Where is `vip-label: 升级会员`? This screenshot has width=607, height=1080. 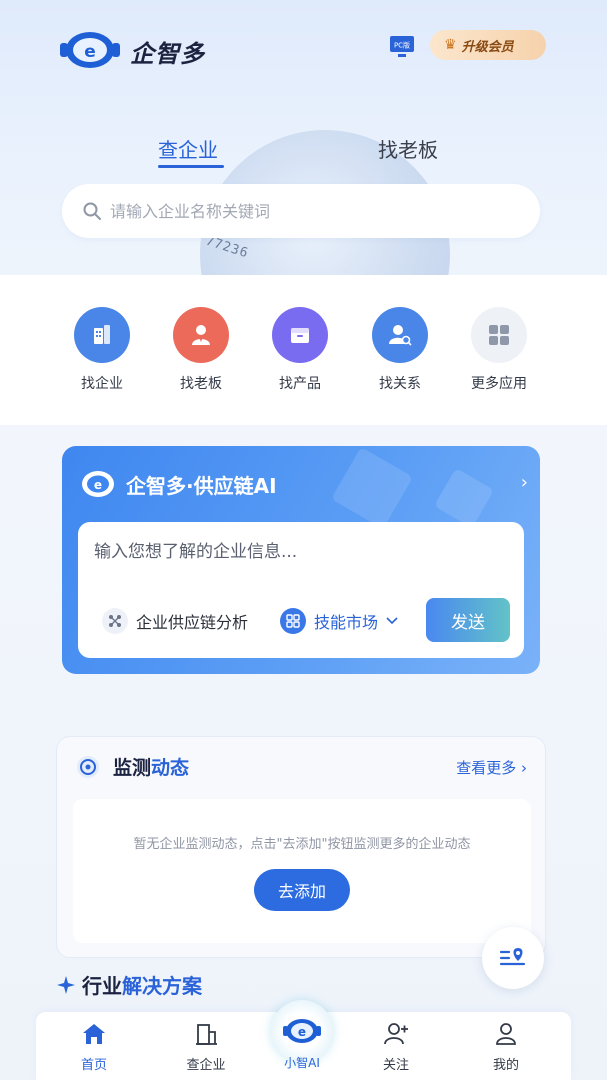
vip-label: 升级会员 is located at coordinates (487, 47).